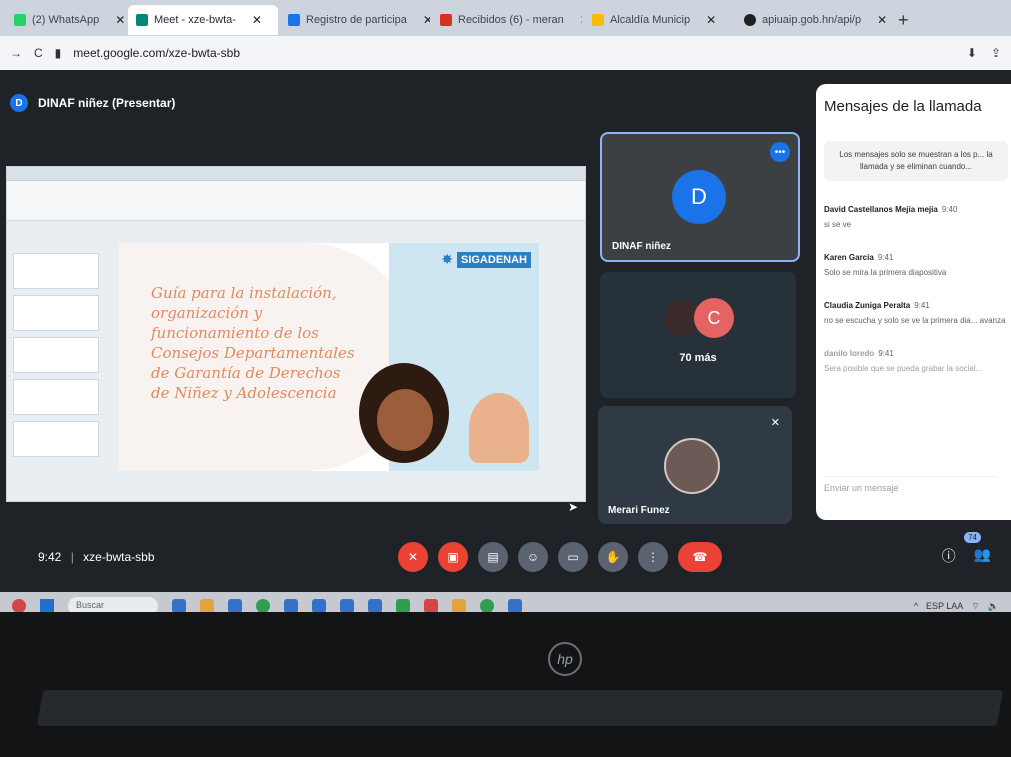  Describe the element at coordinates (653, 557) in the screenshot. I see `more-options-button: ⋮` at that location.